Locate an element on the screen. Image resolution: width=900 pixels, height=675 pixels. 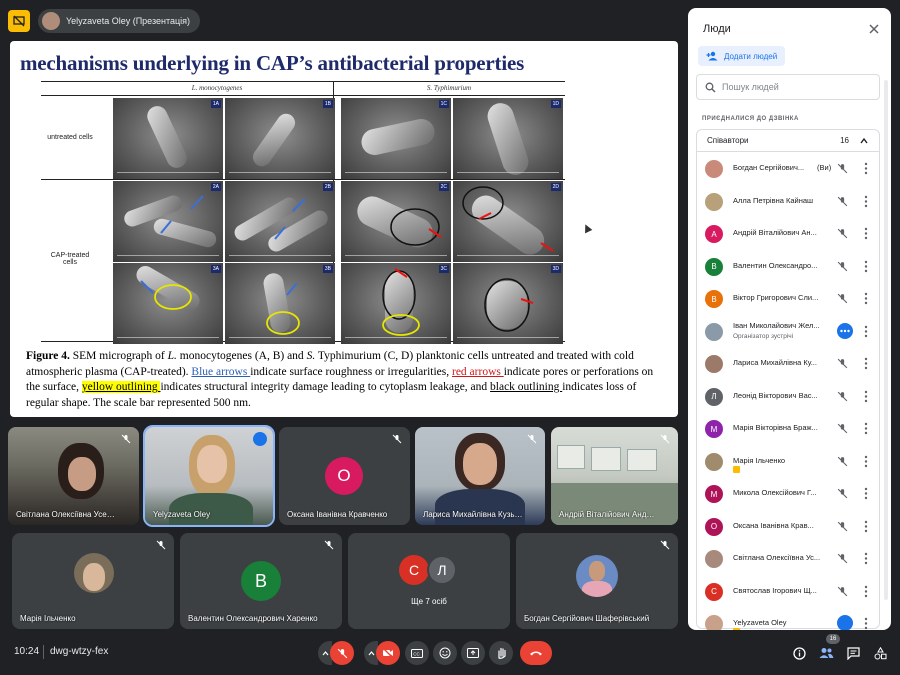
panel-label: 3B is located at coordinates (327, 269).